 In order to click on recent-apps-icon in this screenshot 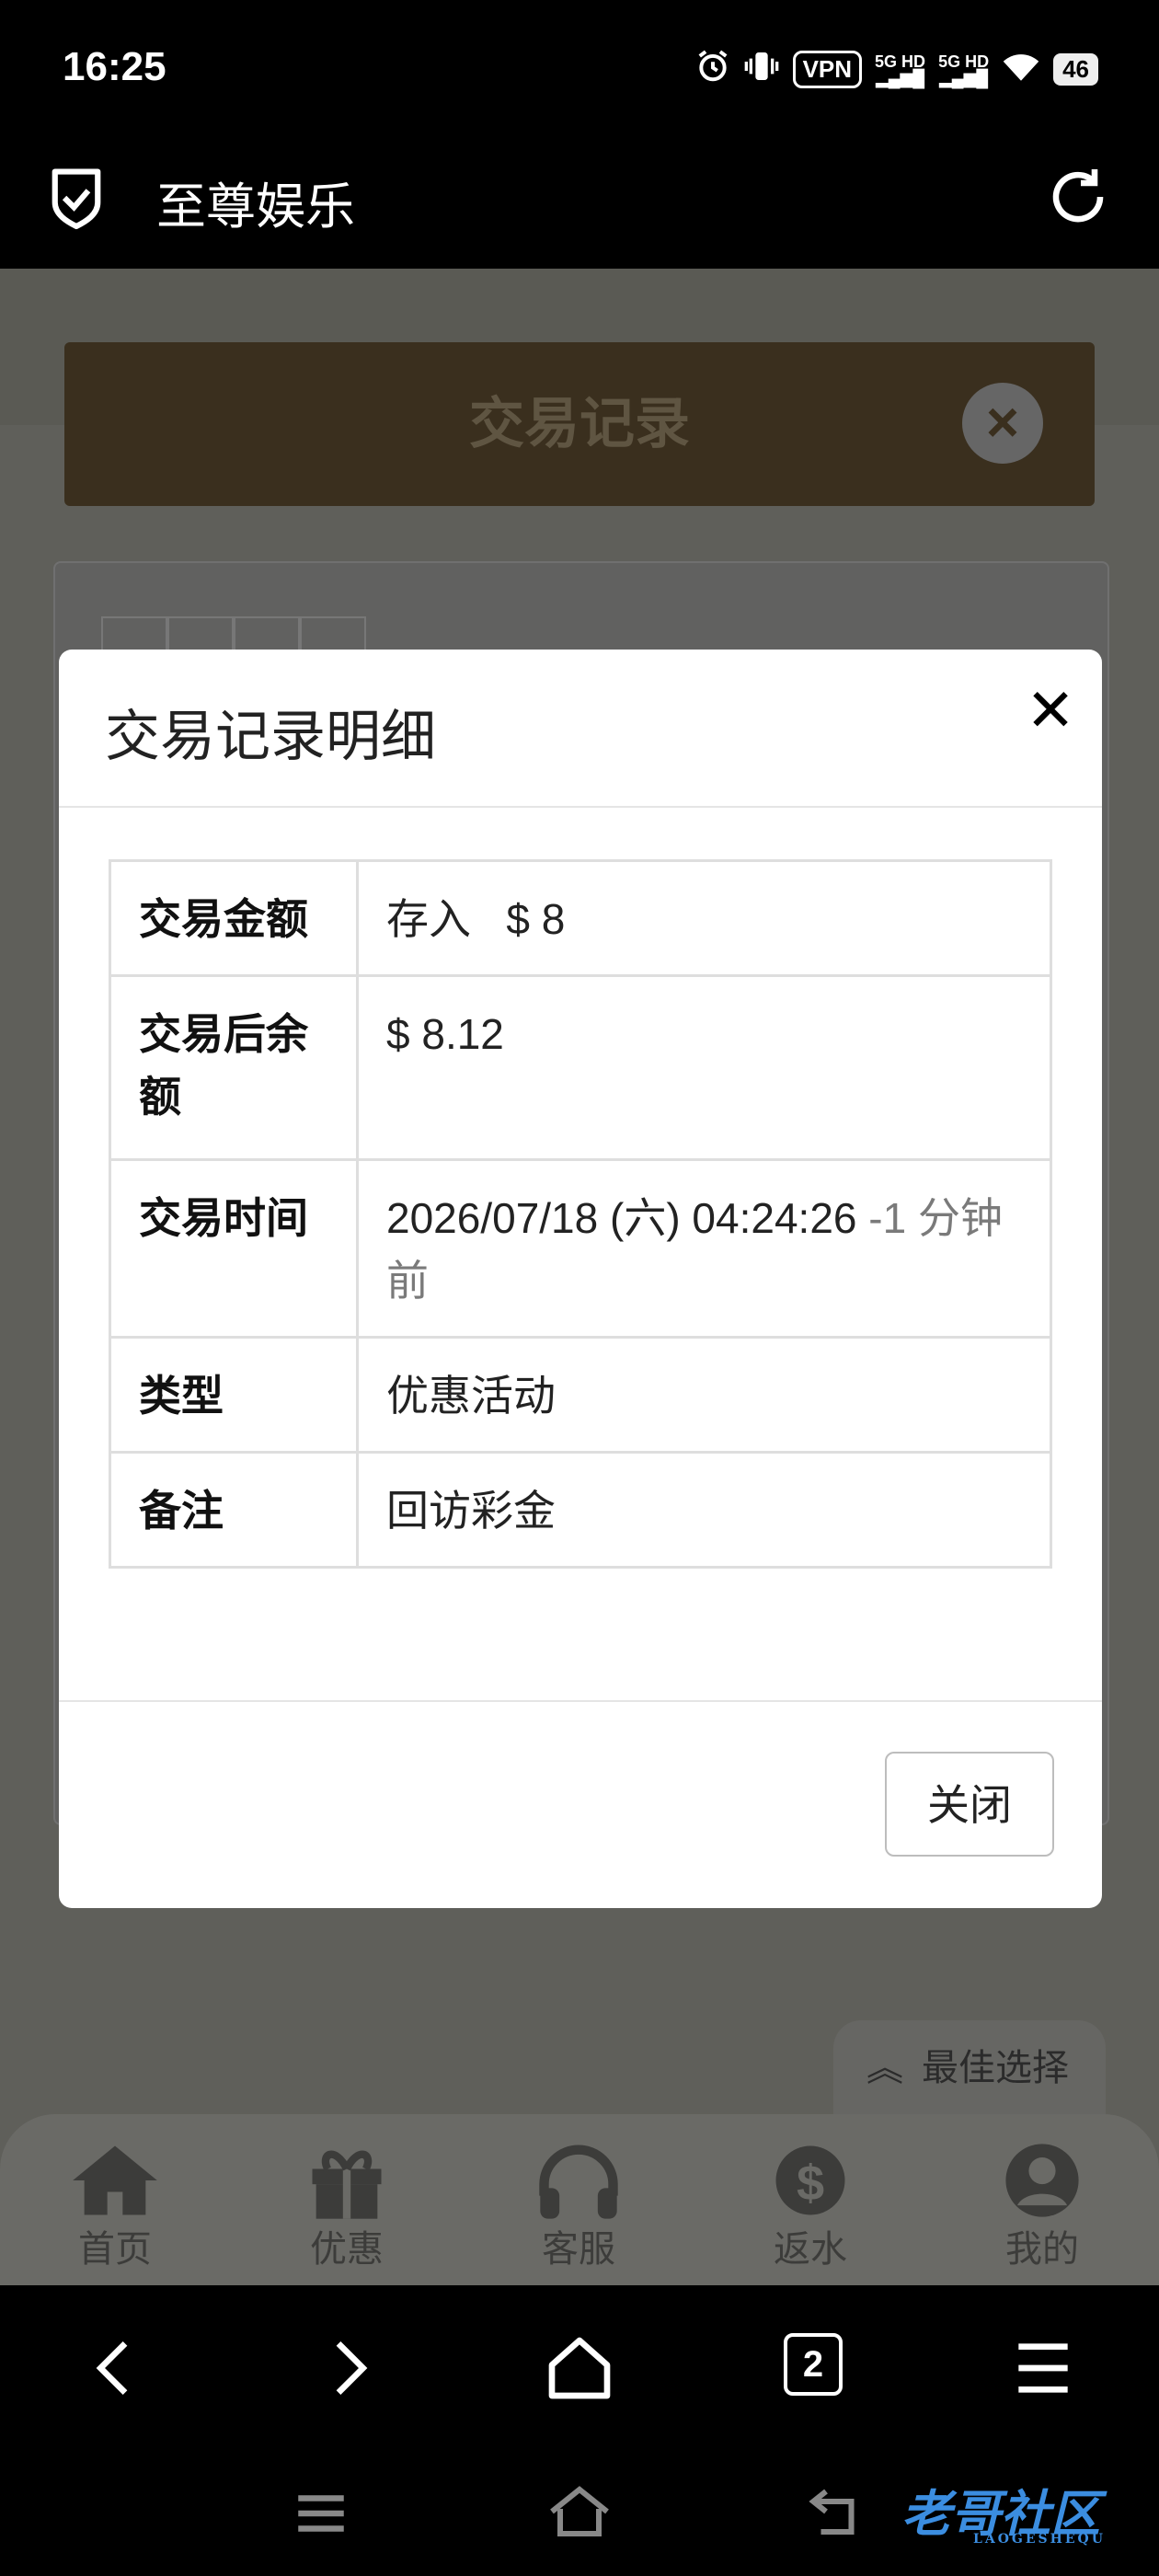, I will do `click(321, 2516)`.